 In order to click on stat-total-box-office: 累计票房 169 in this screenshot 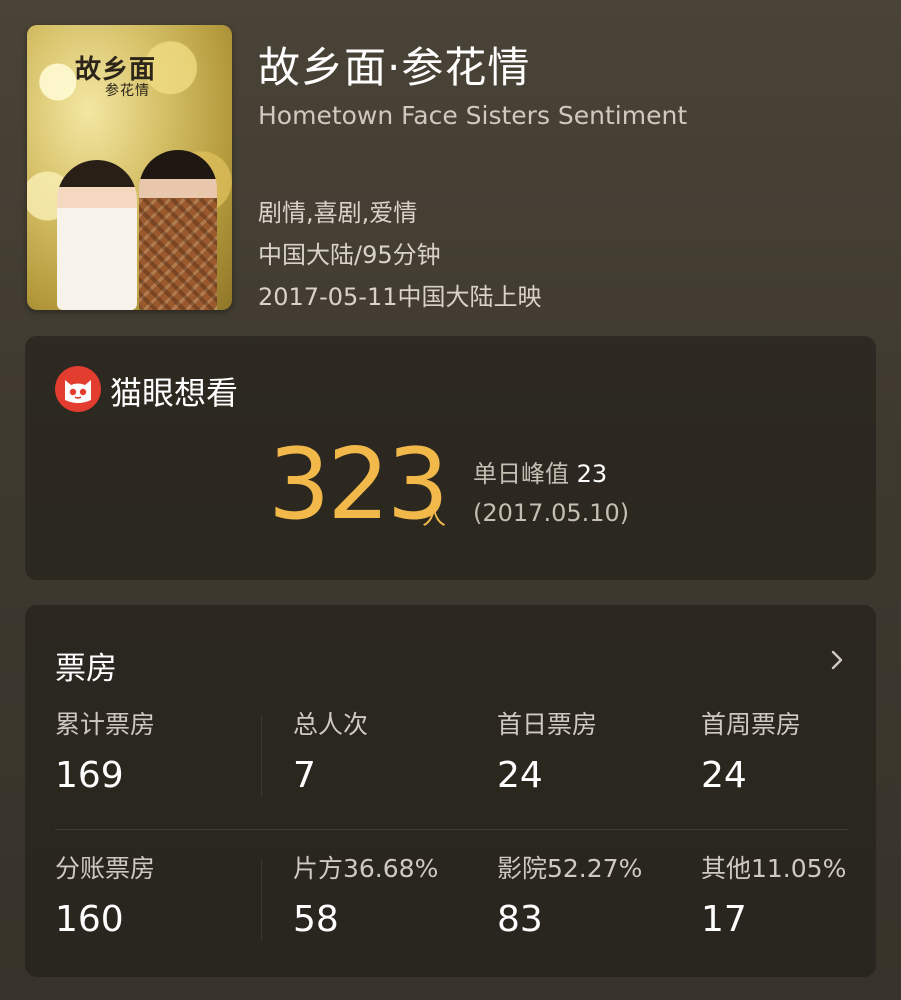, I will do `click(105, 750)`.